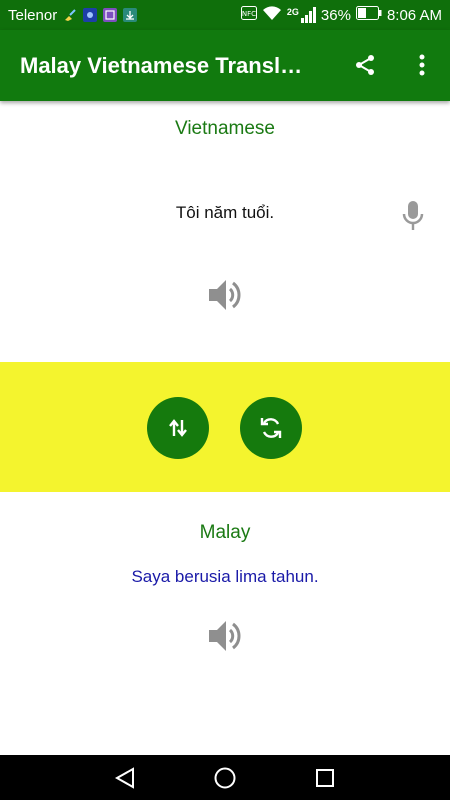 The width and height of the screenshot is (450, 800). Describe the element at coordinates (301, 15) in the screenshot. I see `signal-icon: 2G` at that location.